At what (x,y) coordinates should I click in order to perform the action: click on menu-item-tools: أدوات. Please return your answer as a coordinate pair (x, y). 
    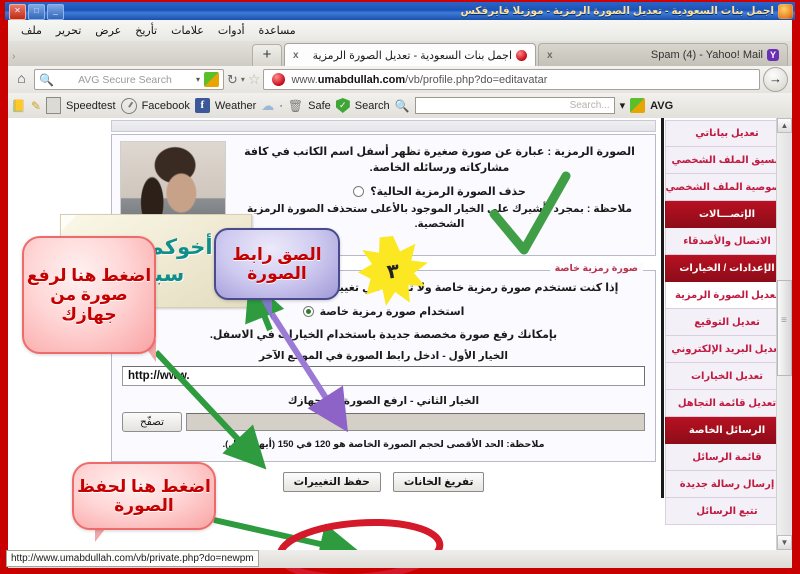
    Looking at the image, I should click on (231, 30).